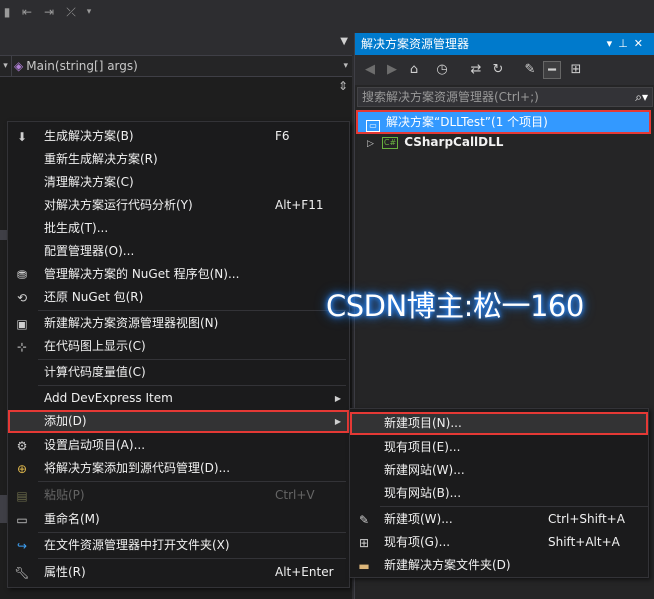  What do you see at coordinates (626, 43) in the screenshot?
I see `pin-icon: ⊥` at bounding box center [626, 43].